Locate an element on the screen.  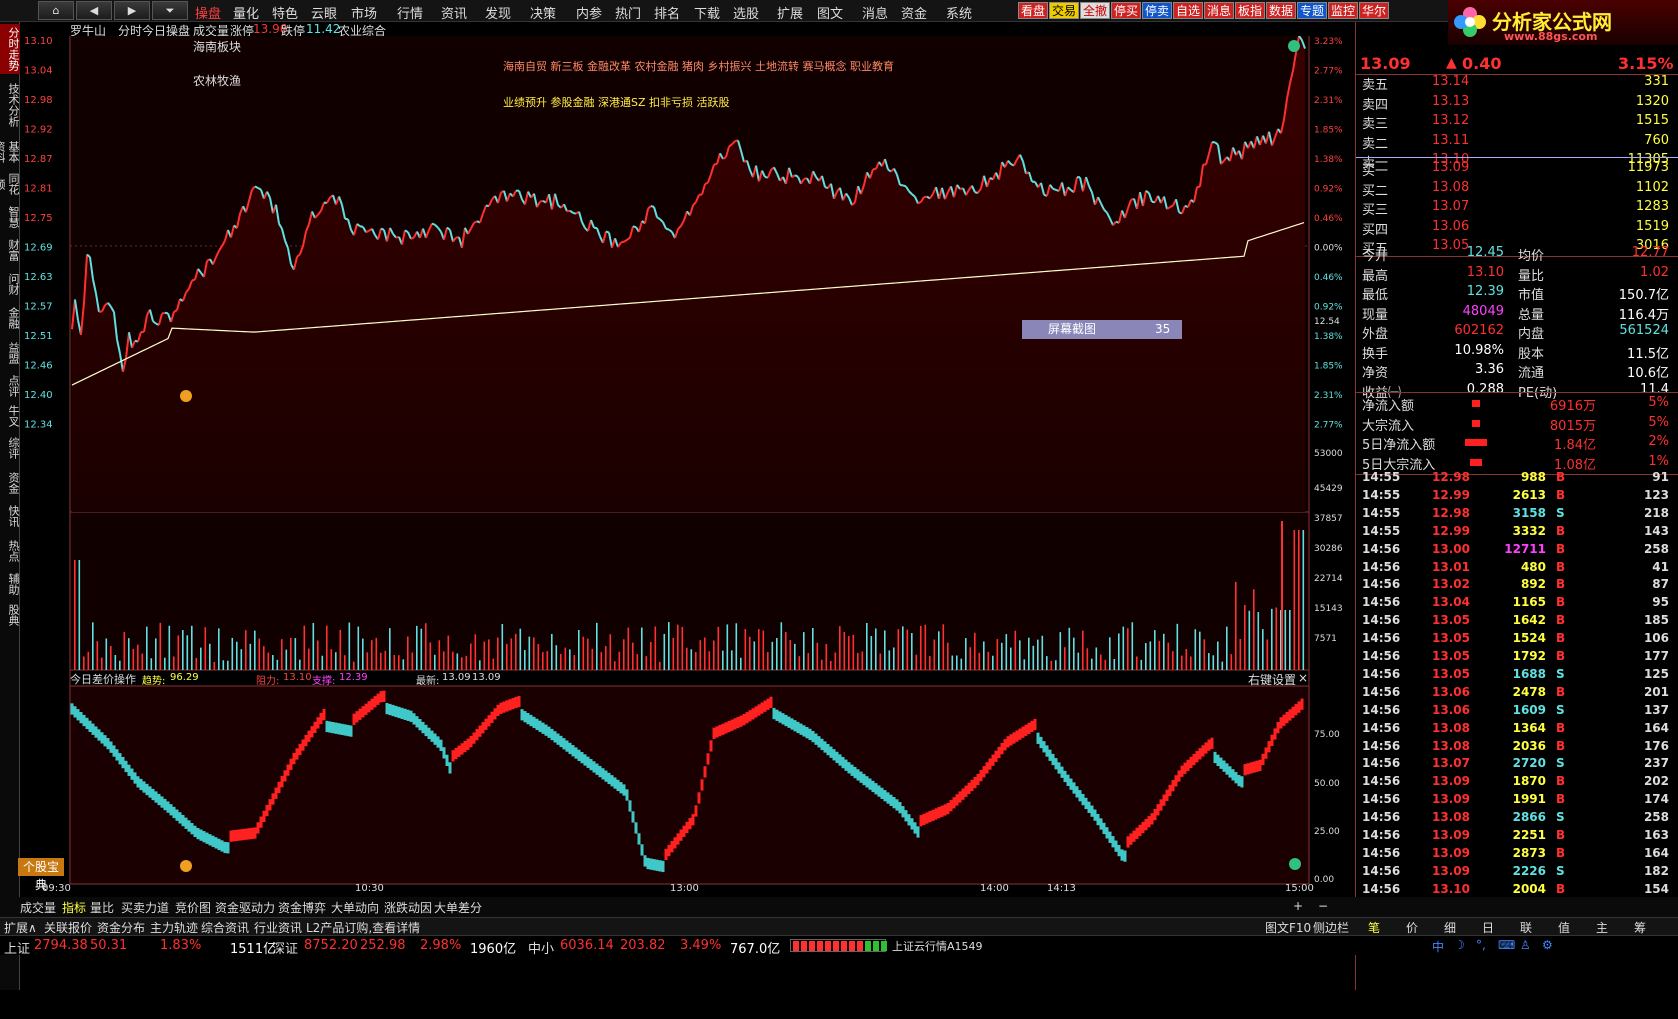
menu-9: 内参 is located at coordinates (589, 12).